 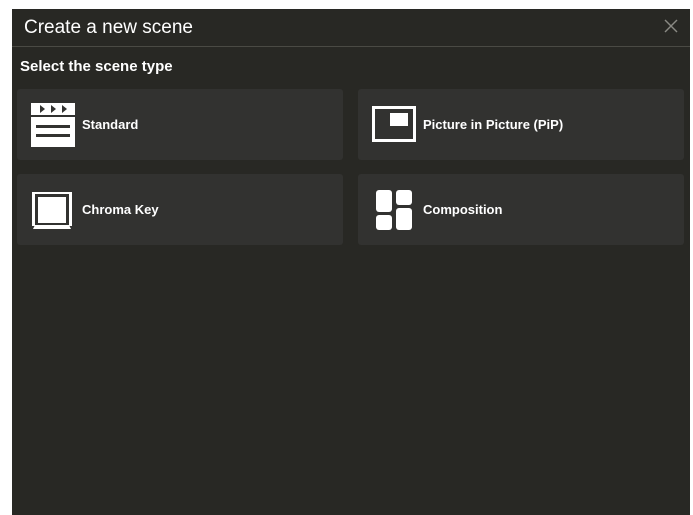 I want to click on scene-type-composition-button: Composition, so click(x=521, y=209).